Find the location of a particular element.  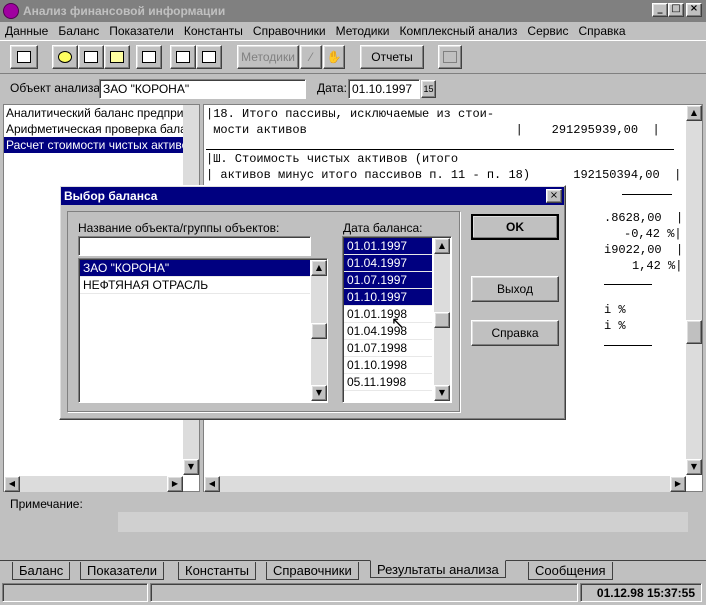

tab-strip is located at coordinates (353, 560).